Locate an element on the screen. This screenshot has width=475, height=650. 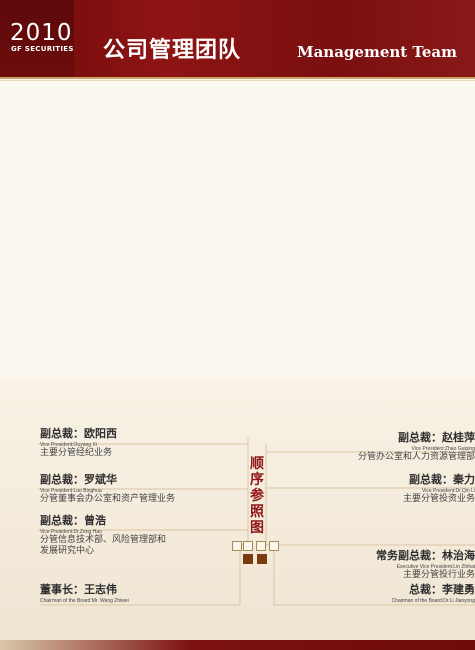
person-qin-li: 副总裁：秦力 Vice President:Dr.Qin Li 主要分管投资业务 is located at coordinates (439, 488).